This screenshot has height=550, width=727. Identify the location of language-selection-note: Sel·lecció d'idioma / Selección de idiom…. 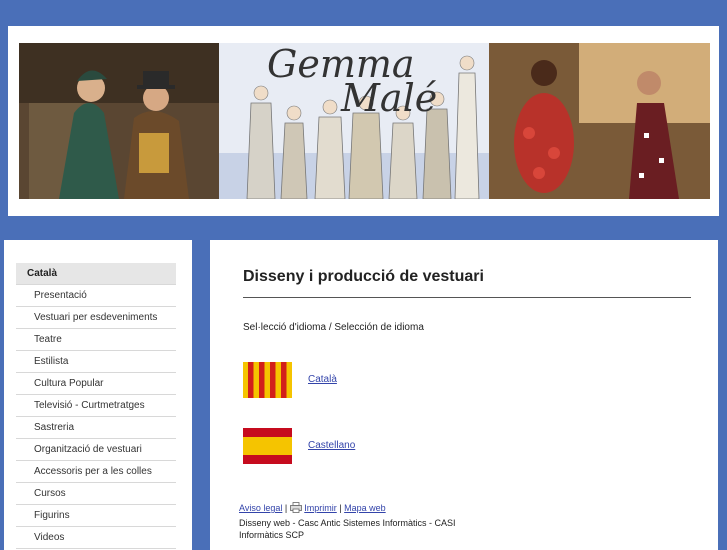
(333, 327).